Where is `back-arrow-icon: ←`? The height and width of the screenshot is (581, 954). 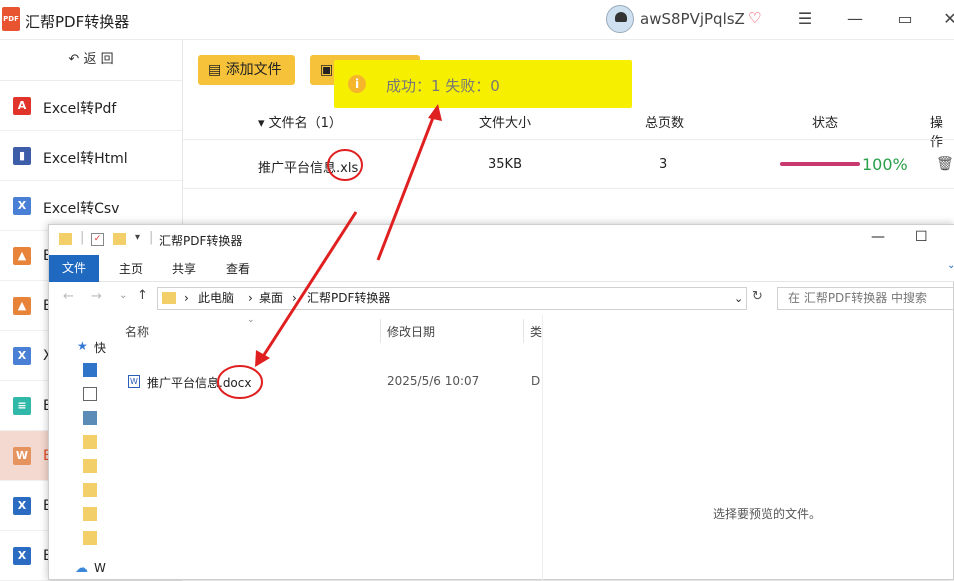 back-arrow-icon: ← is located at coordinates (68, 296).